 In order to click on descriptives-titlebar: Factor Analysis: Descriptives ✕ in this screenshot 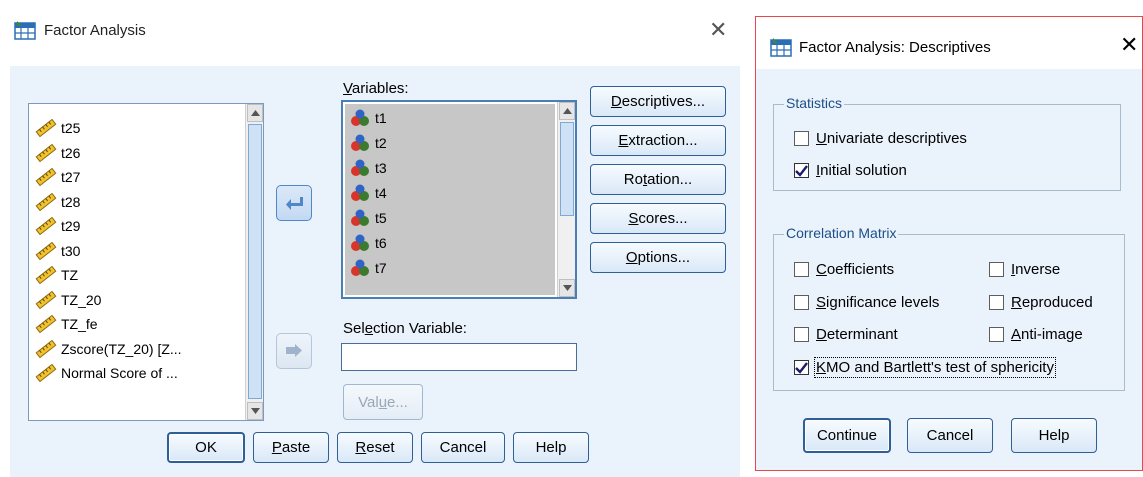, I will do `click(949, 43)`.